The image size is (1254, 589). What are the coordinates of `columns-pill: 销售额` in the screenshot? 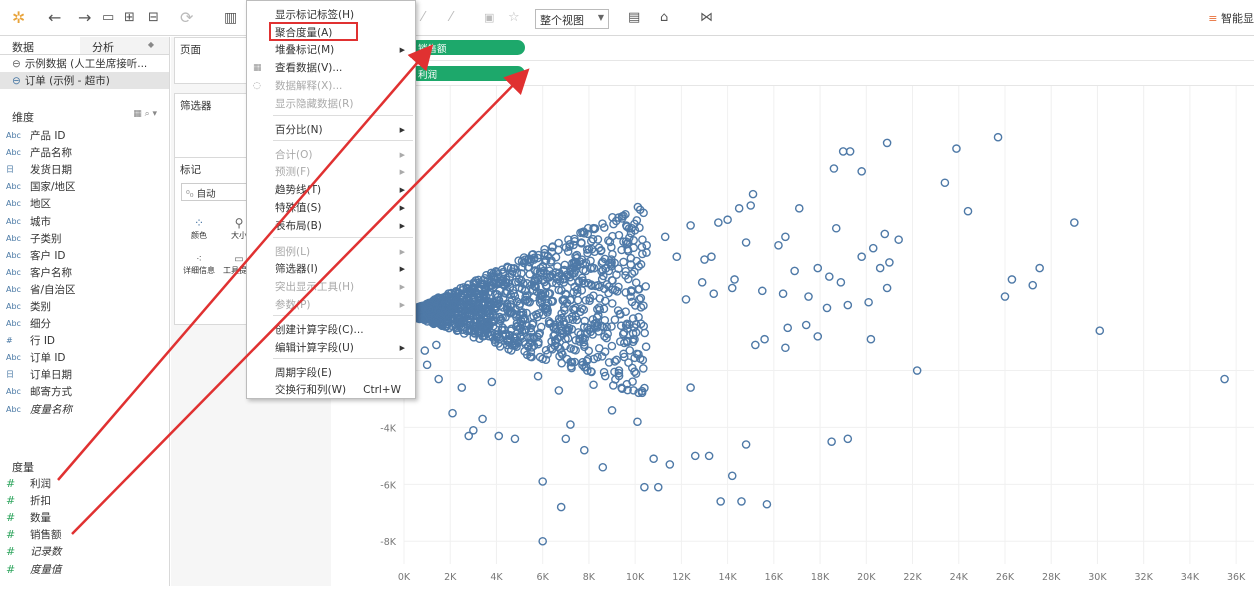 It's located at (467, 47).